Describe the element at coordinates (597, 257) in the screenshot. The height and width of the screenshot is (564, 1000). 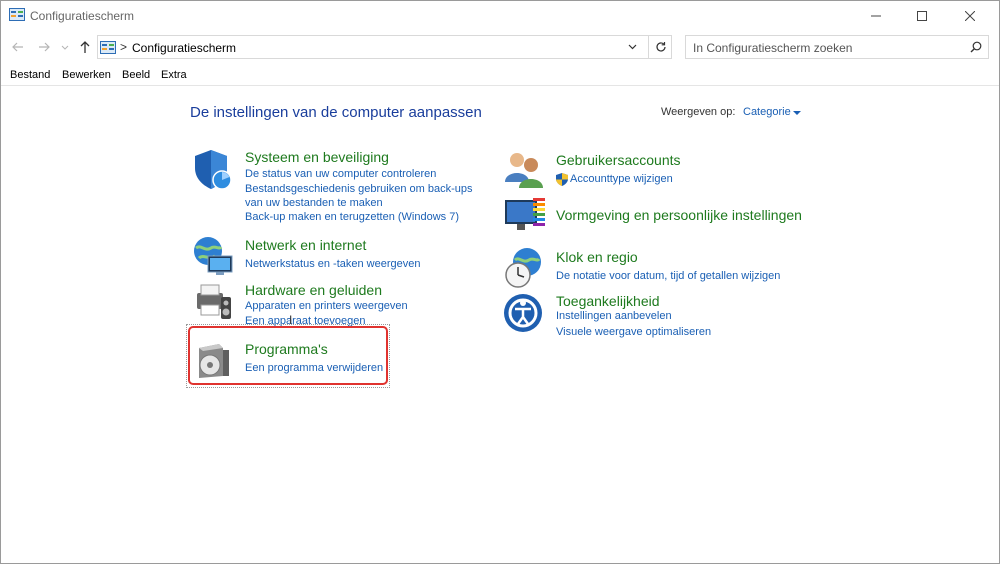
I see `category-clock-region-title: Klok en regio` at that location.